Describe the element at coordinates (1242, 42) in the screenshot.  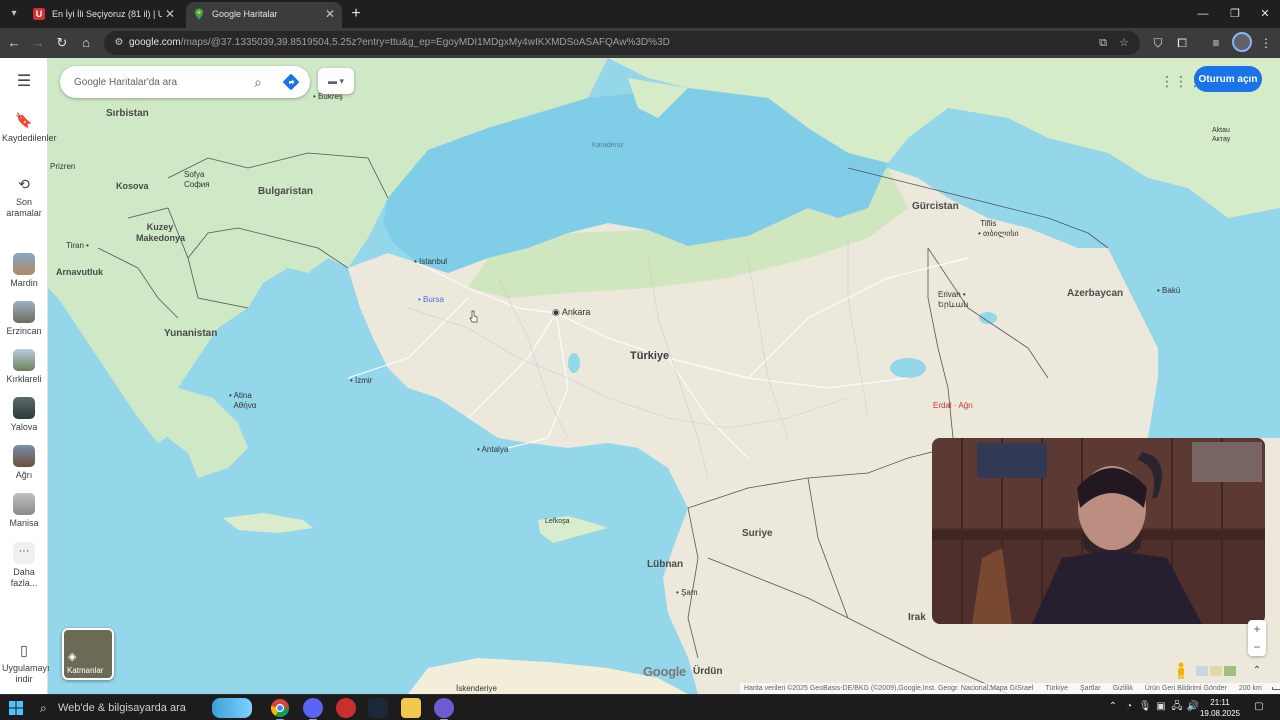
I see `profile-avatar` at that location.